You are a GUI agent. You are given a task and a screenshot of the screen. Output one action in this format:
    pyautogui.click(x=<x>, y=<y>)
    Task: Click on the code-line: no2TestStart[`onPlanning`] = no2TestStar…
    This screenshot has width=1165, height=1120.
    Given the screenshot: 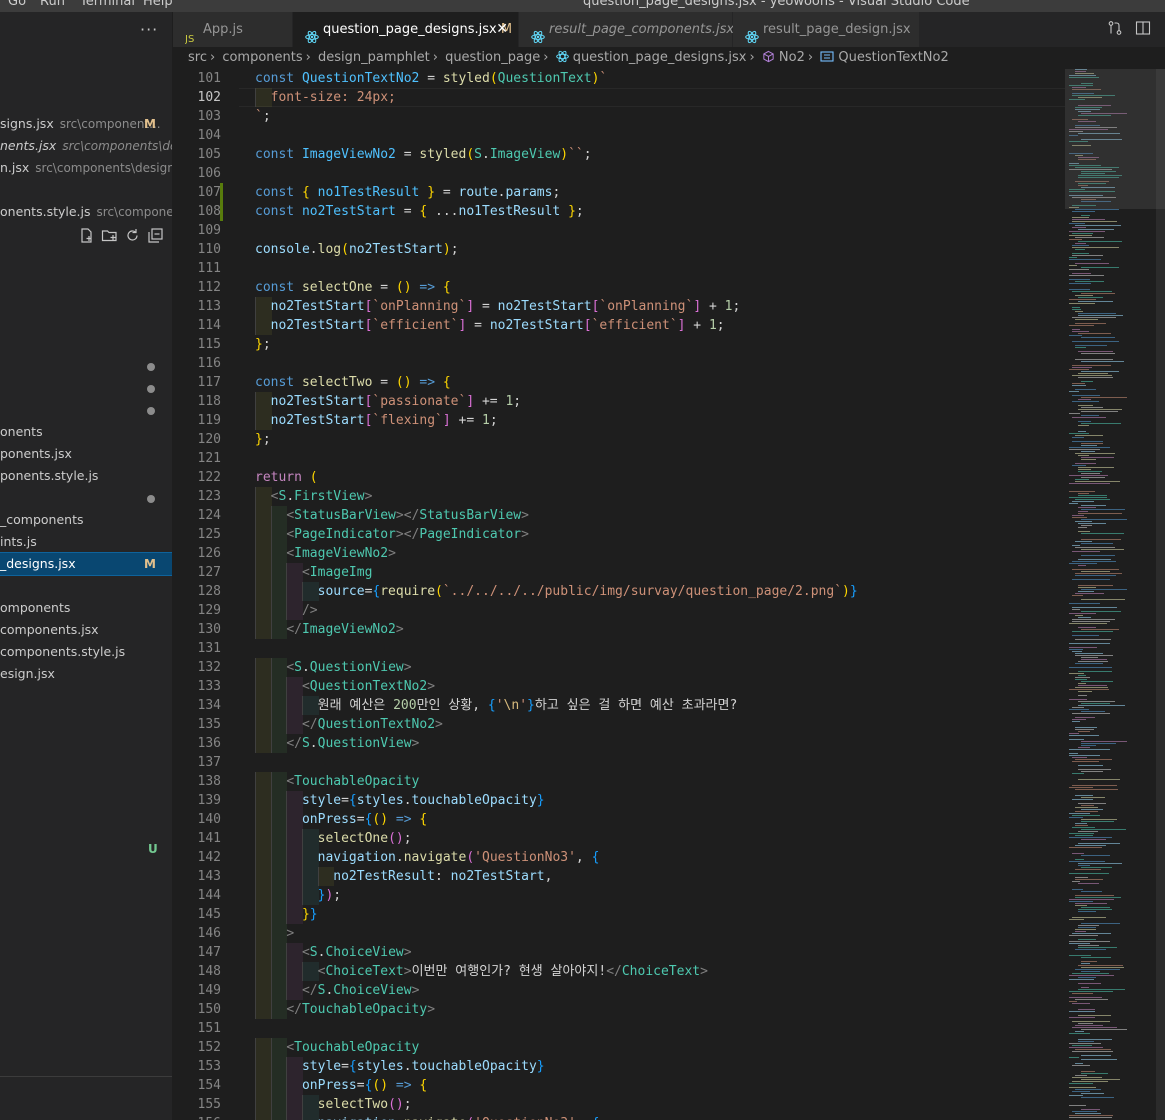 What is the action you would take?
    pyautogui.click(x=660, y=306)
    